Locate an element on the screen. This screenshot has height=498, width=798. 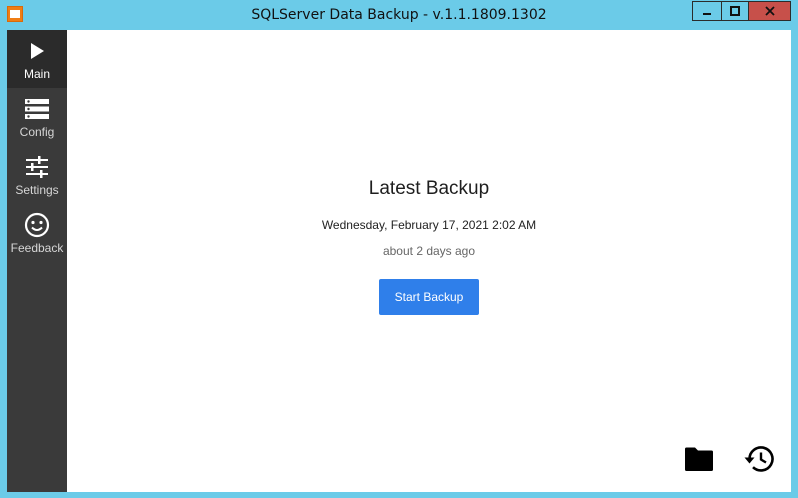
minimize-icon is located at coordinates (707, 14).